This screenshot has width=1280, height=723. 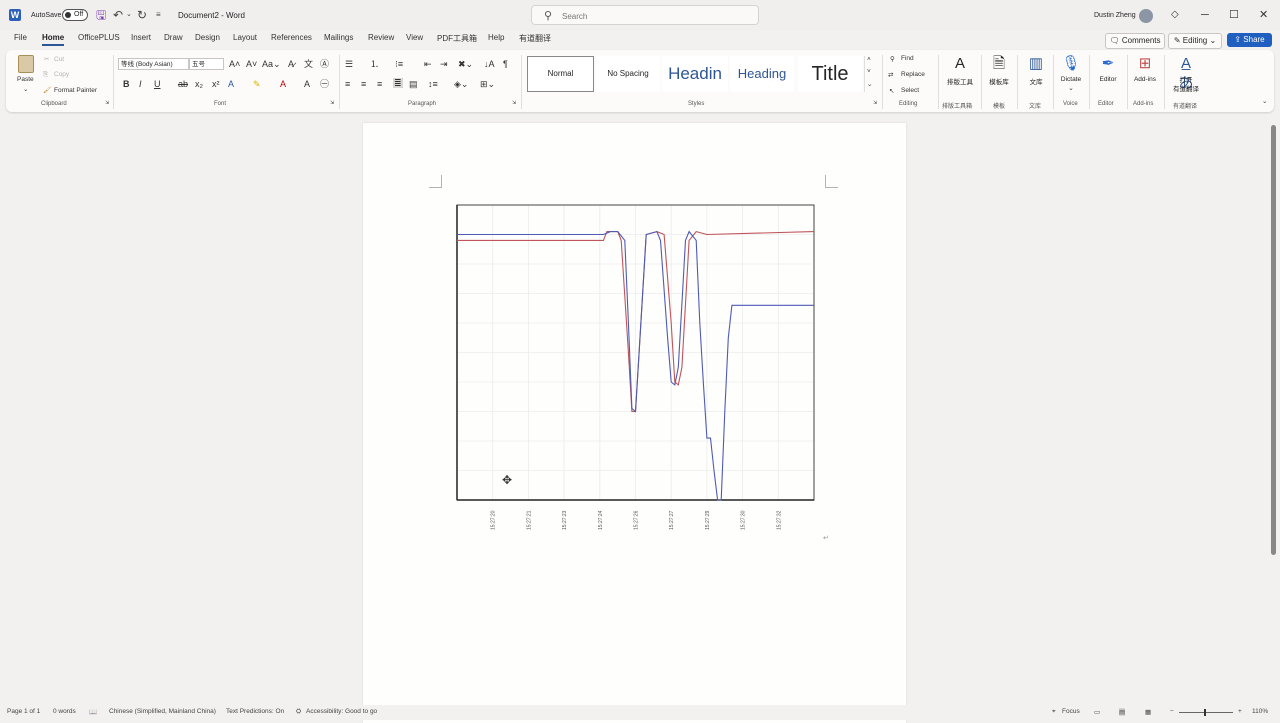 I want to click on styles-scroll-up-icon: ˄, so click(x=869, y=59).